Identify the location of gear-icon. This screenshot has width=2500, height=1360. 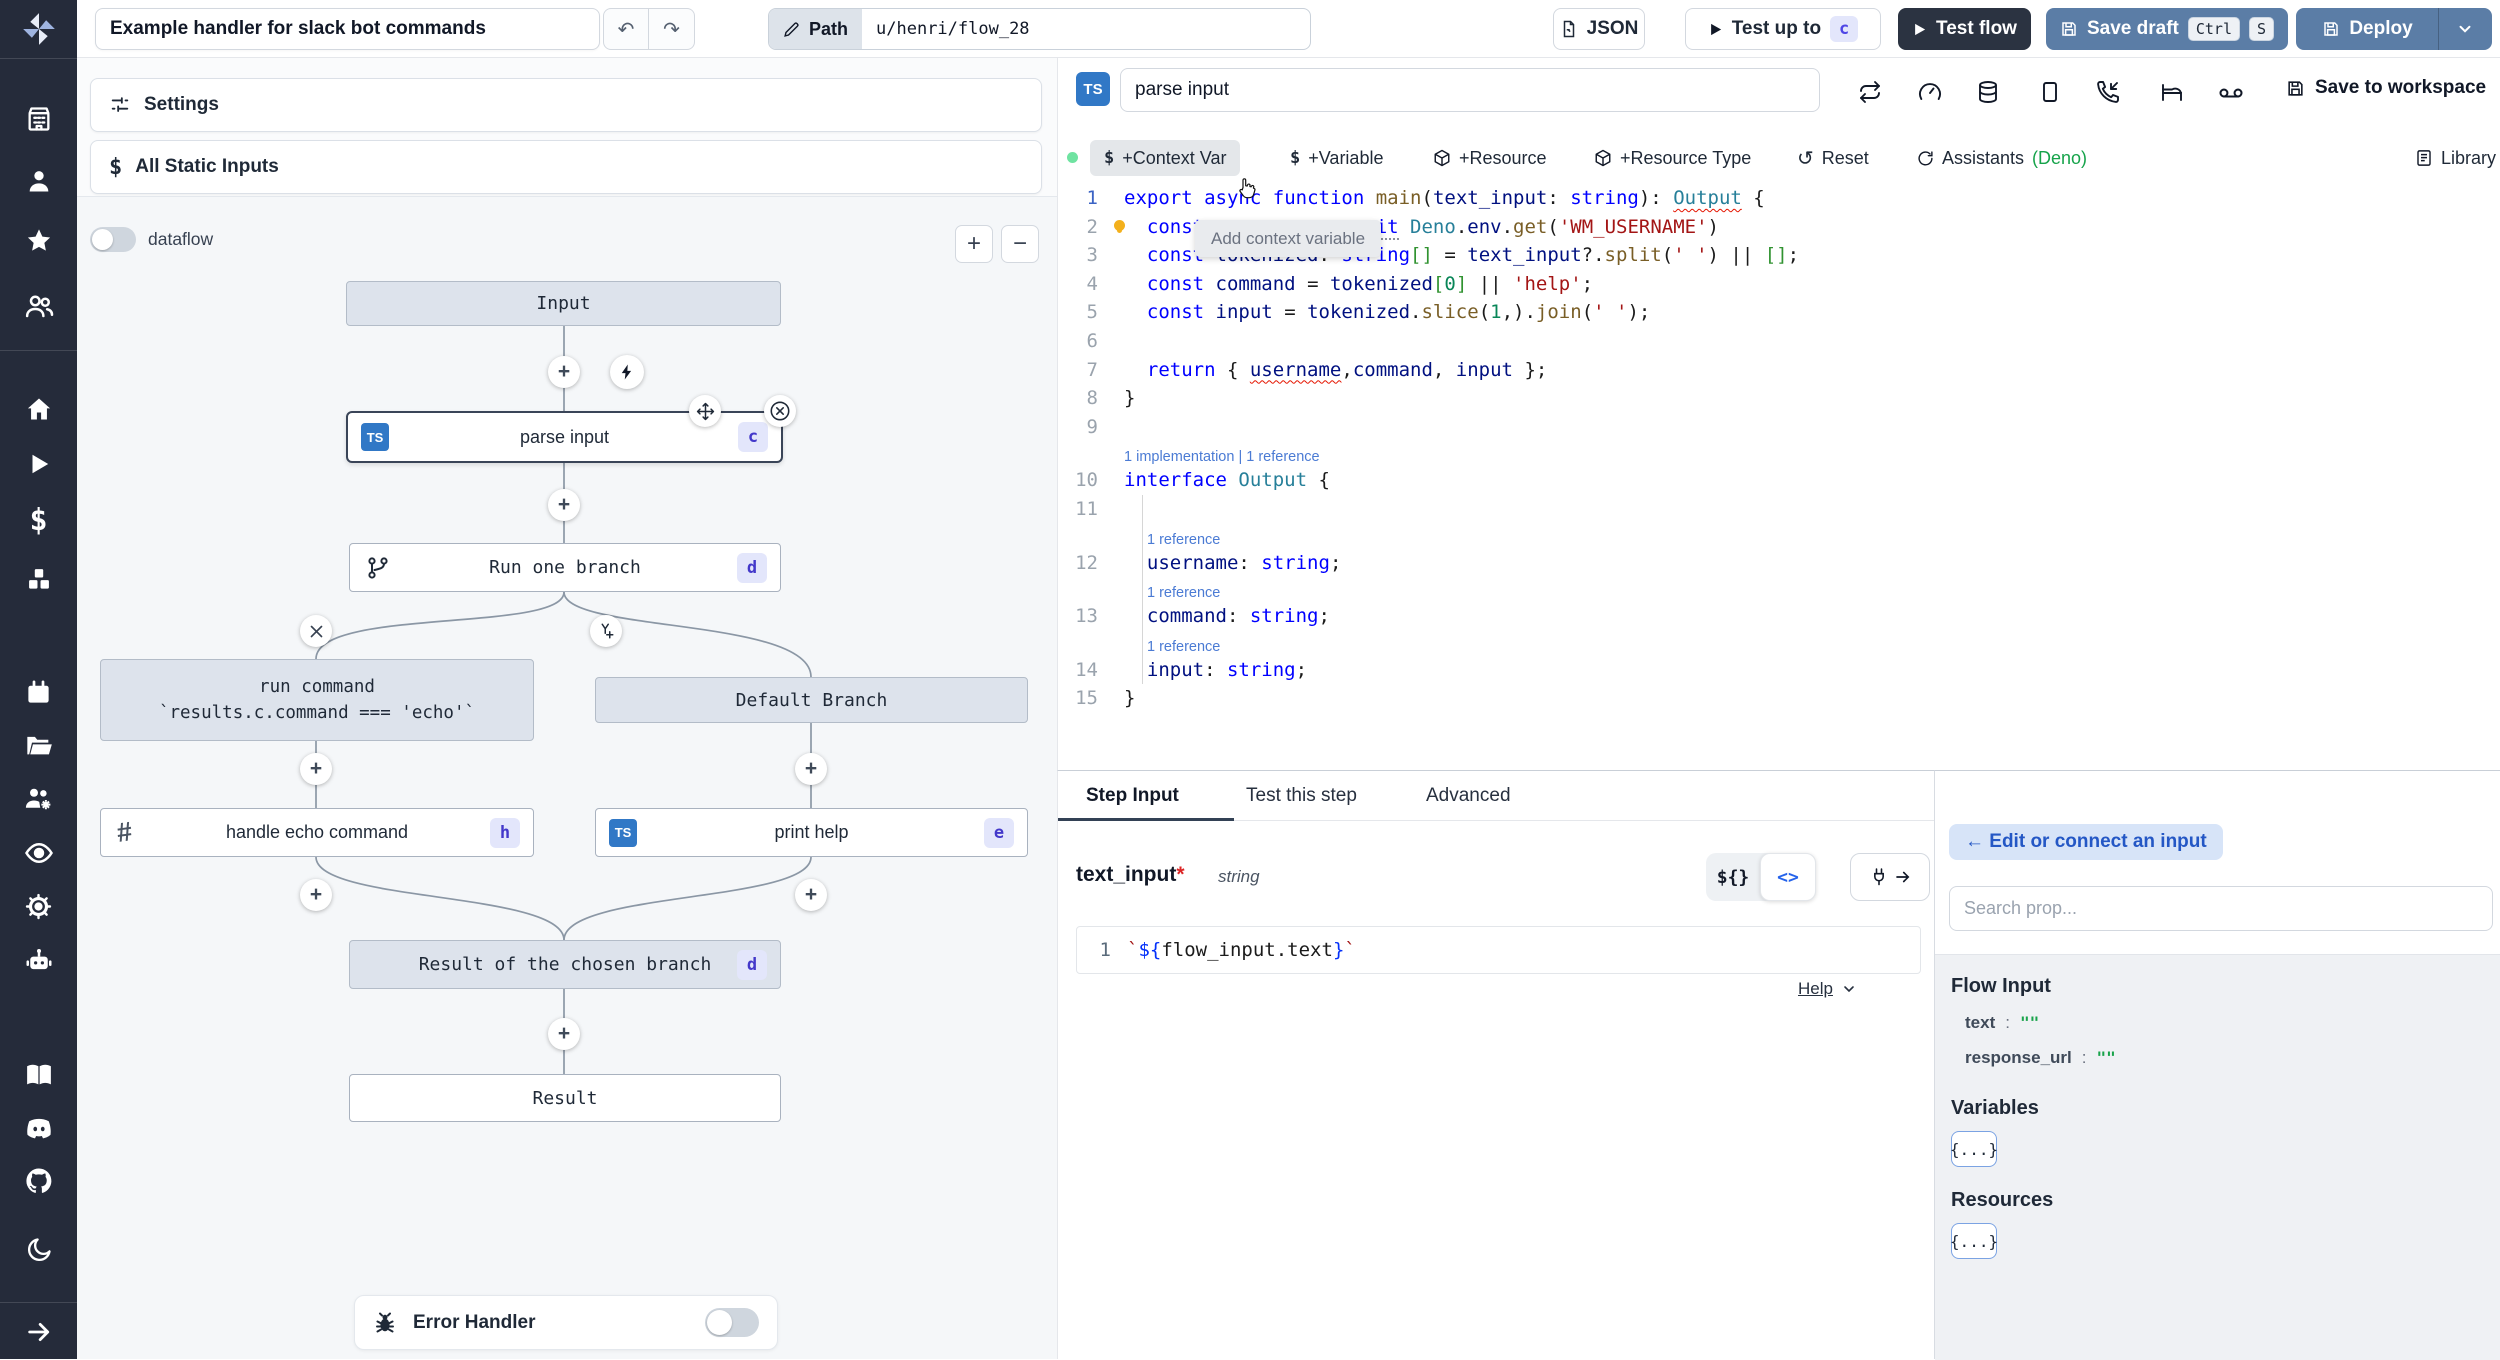
(38, 906).